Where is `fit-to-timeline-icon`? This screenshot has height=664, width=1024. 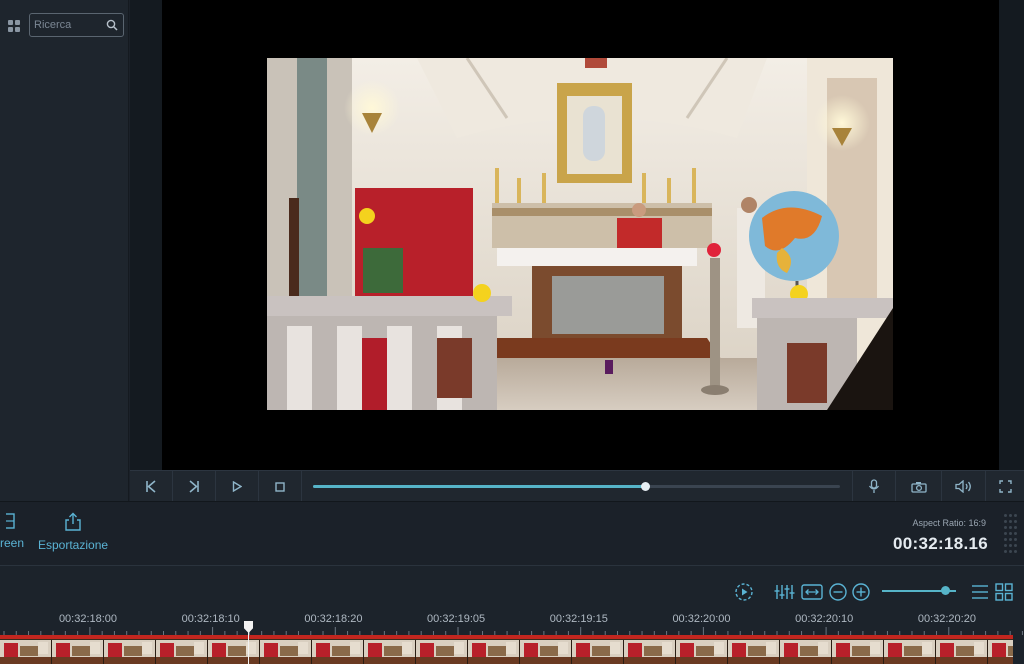 fit-to-timeline-icon is located at coordinates (812, 592).